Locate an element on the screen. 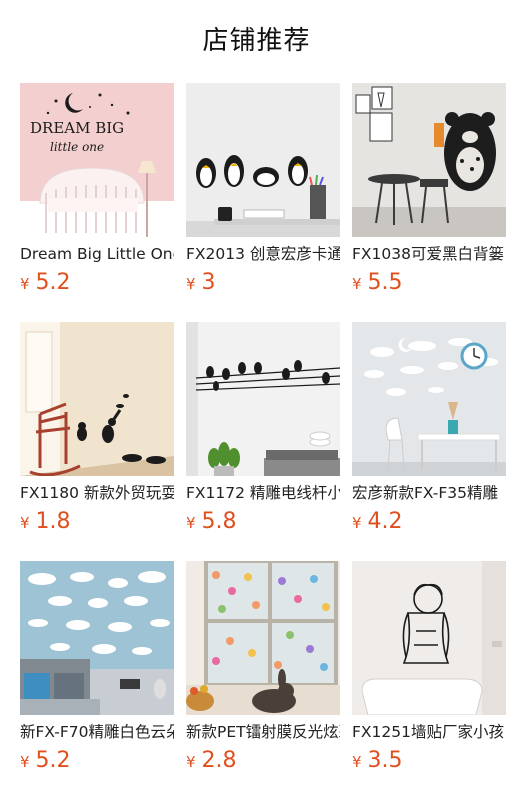 Image resolution: width=513 pixels, height=800 pixels. product-name: 宏彦新款FX-F35精雕 is located at coordinates (429, 493).